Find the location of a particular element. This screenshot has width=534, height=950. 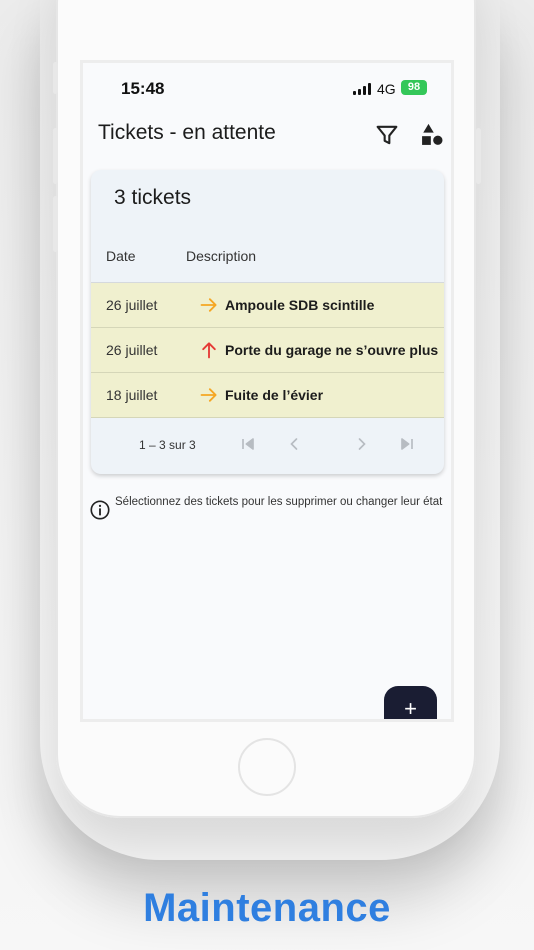

ticket-description: Porte du garage ne s’ouvre plus is located at coordinates (332, 350).